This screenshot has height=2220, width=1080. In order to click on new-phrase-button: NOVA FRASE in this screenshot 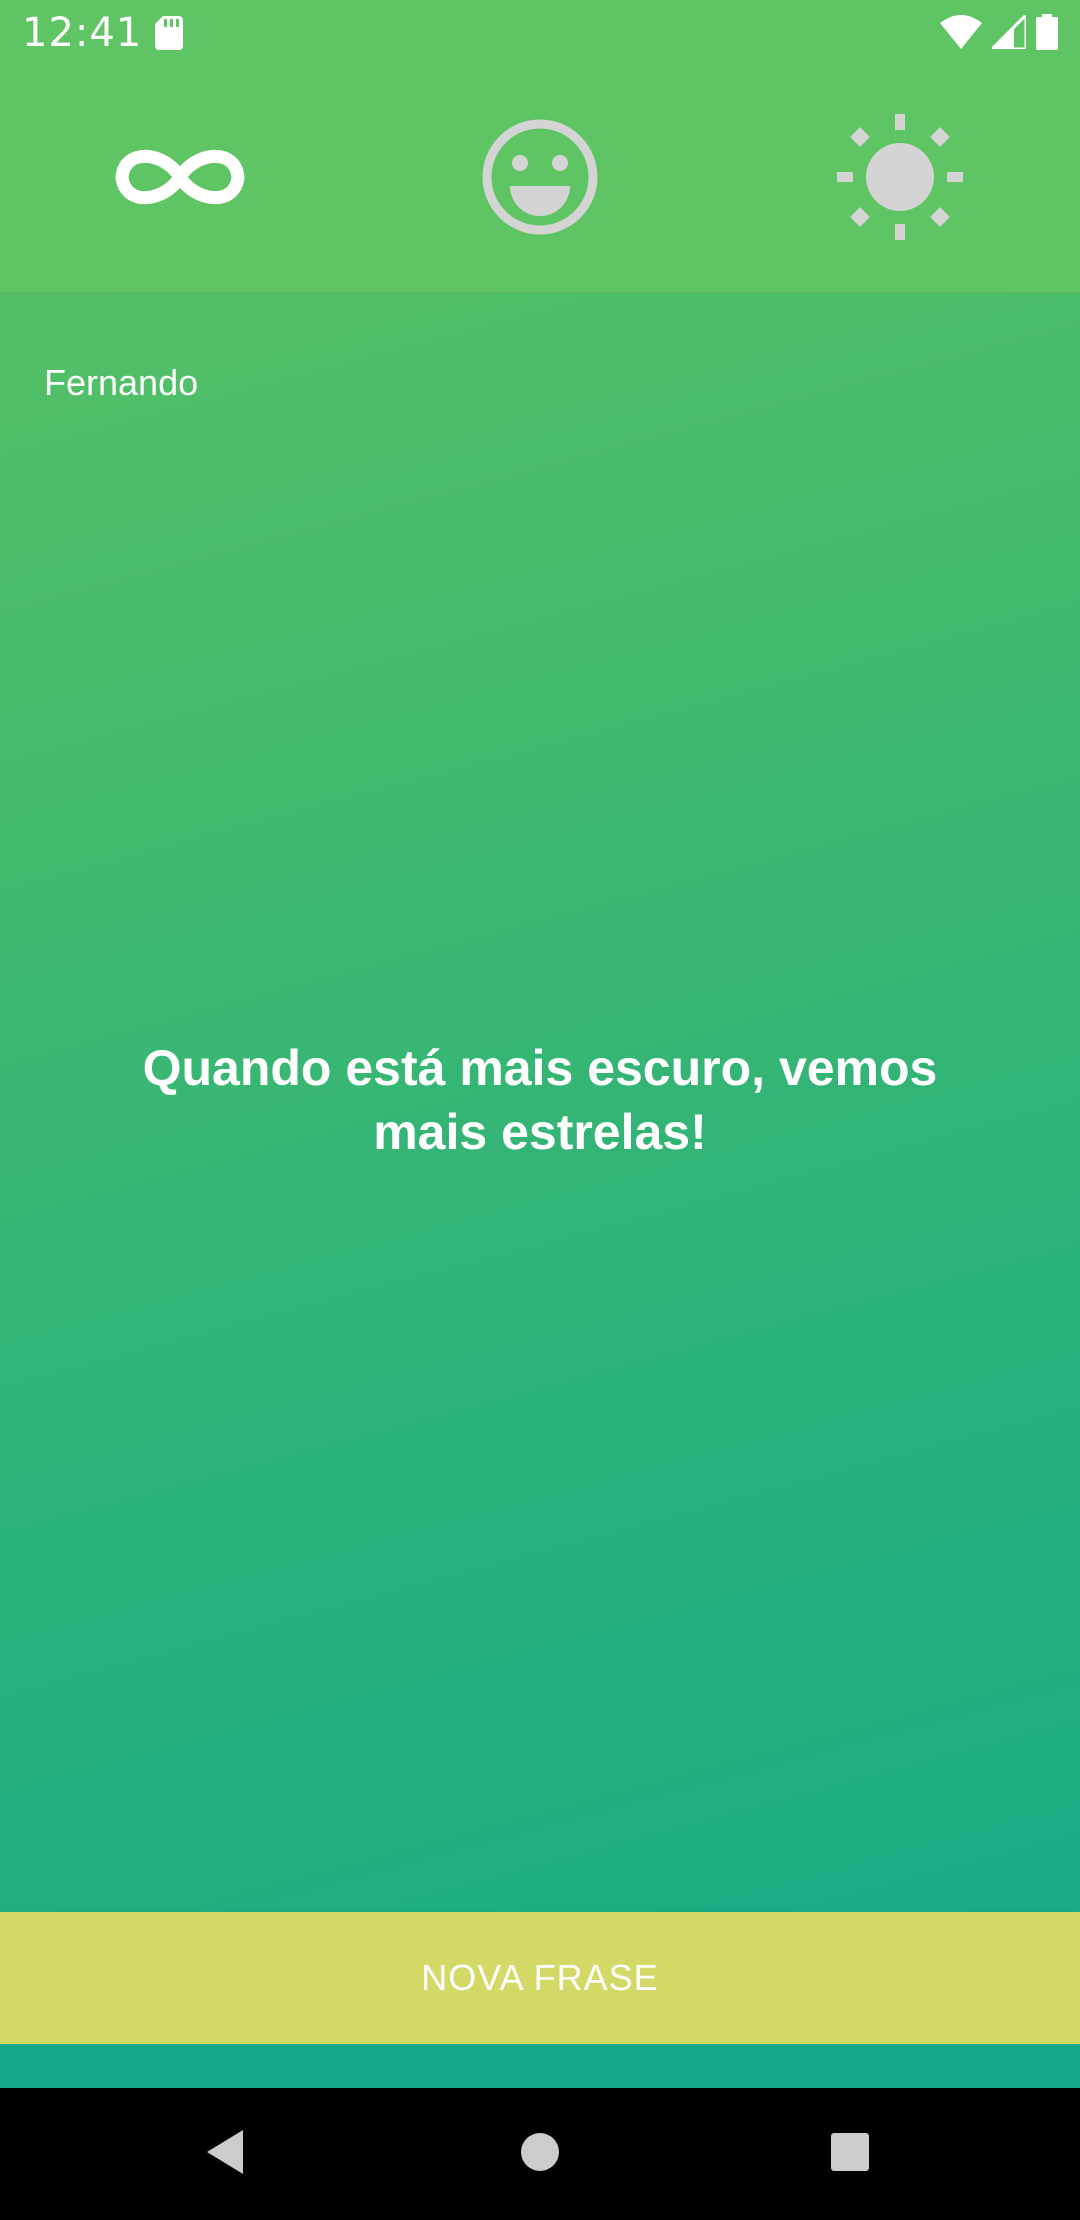, I will do `click(540, 1978)`.